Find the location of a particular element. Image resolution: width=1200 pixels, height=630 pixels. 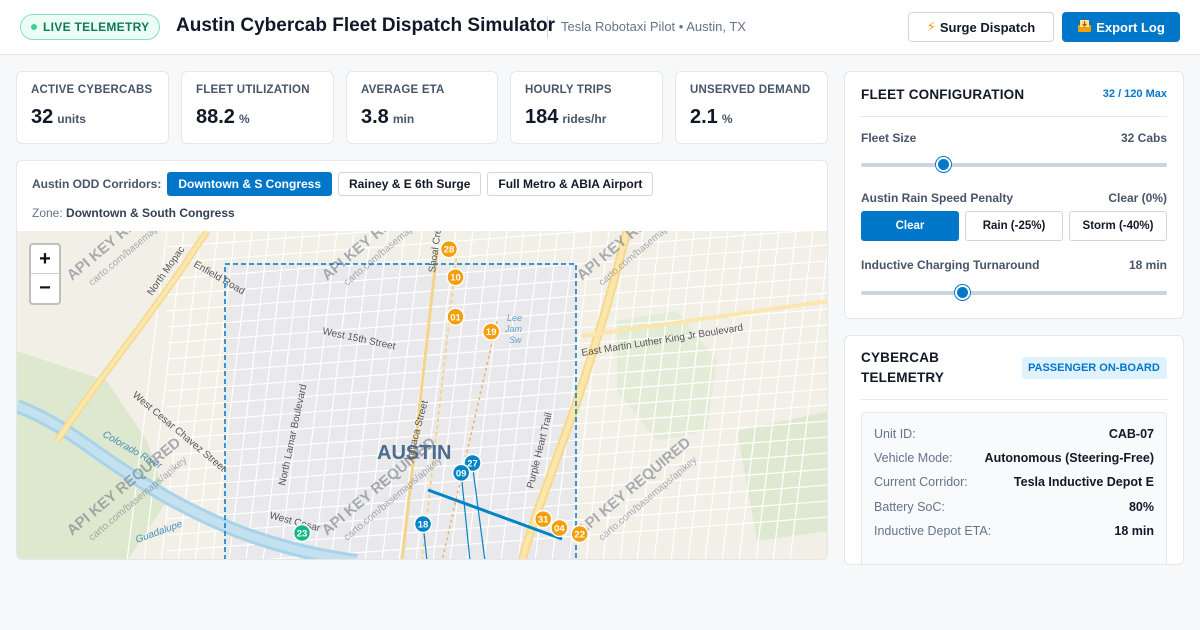

telemetry-key: Inductive Depot ETA: is located at coordinates (933, 531).